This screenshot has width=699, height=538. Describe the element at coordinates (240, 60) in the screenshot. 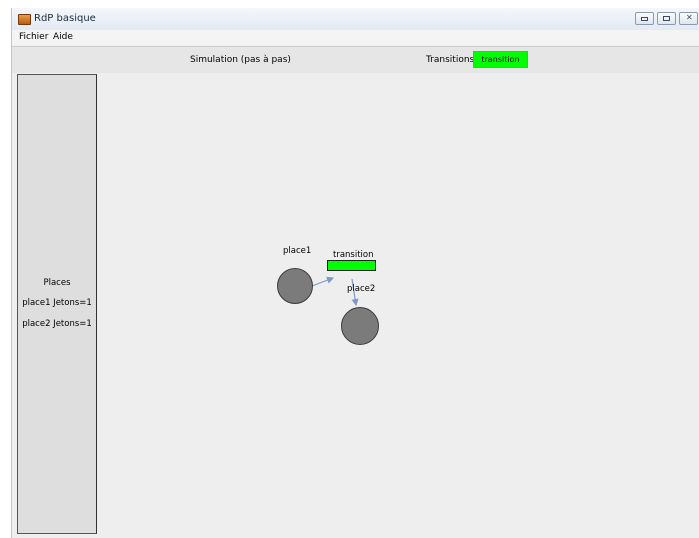

I see `simulation-label: Simulation (pas à pas)` at that location.